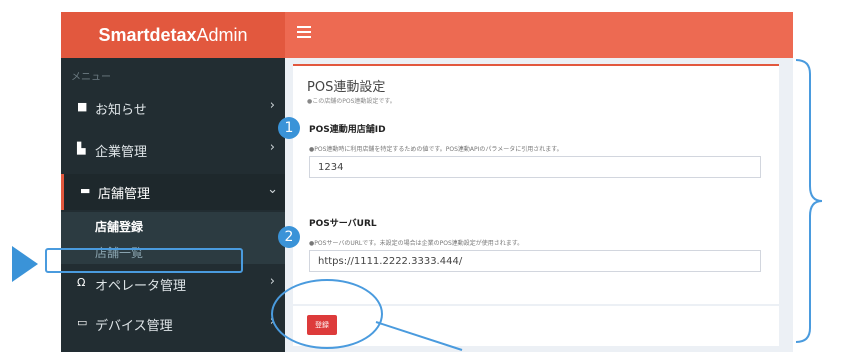 The width and height of the screenshot is (867, 352). What do you see at coordinates (289, 237) in the screenshot?
I see `step-badge-2: 2` at bounding box center [289, 237].